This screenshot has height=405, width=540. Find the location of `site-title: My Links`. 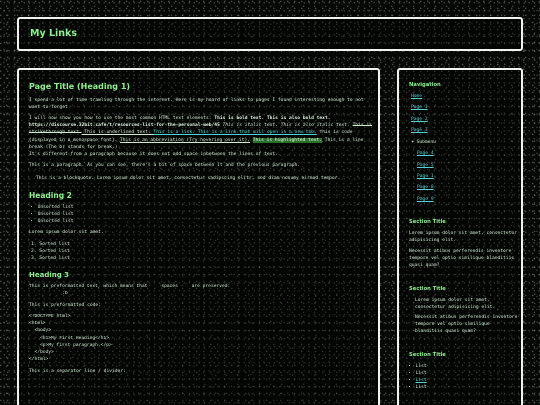

site-title: My Links is located at coordinates (53, 33).